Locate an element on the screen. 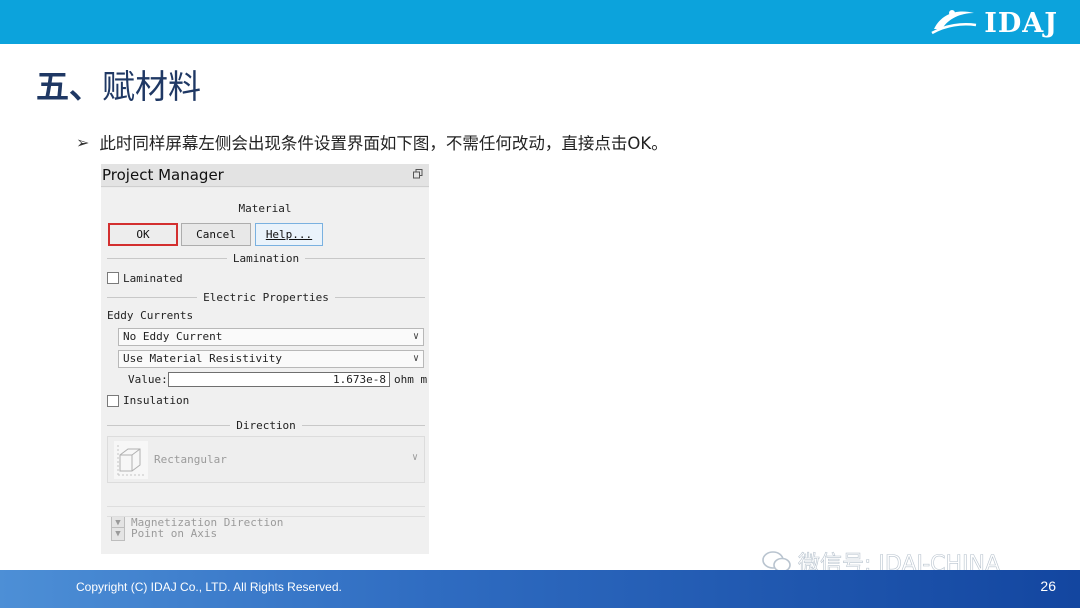 This screenshot has height=608, width=1080. value-unit: ohm m is located at coordinates (411, 379).